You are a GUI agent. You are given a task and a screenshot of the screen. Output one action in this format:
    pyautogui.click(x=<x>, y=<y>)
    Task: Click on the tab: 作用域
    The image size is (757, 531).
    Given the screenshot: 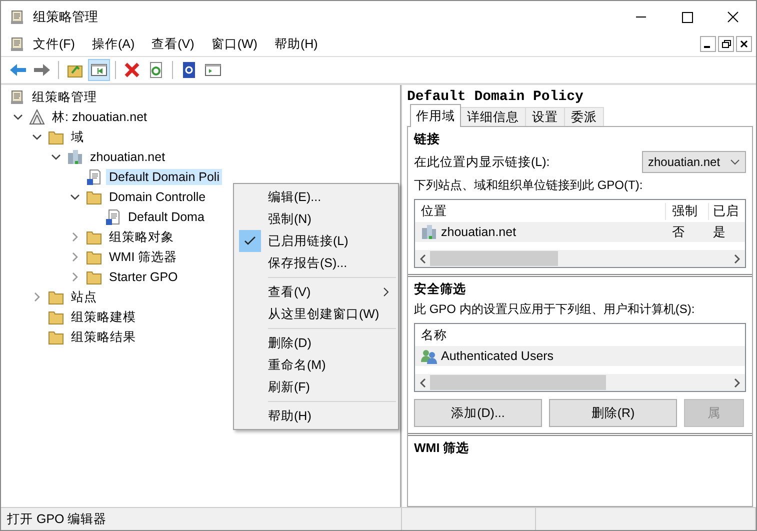 What is the action you would take?
    pyautogui.click(x=435, y=115)
    